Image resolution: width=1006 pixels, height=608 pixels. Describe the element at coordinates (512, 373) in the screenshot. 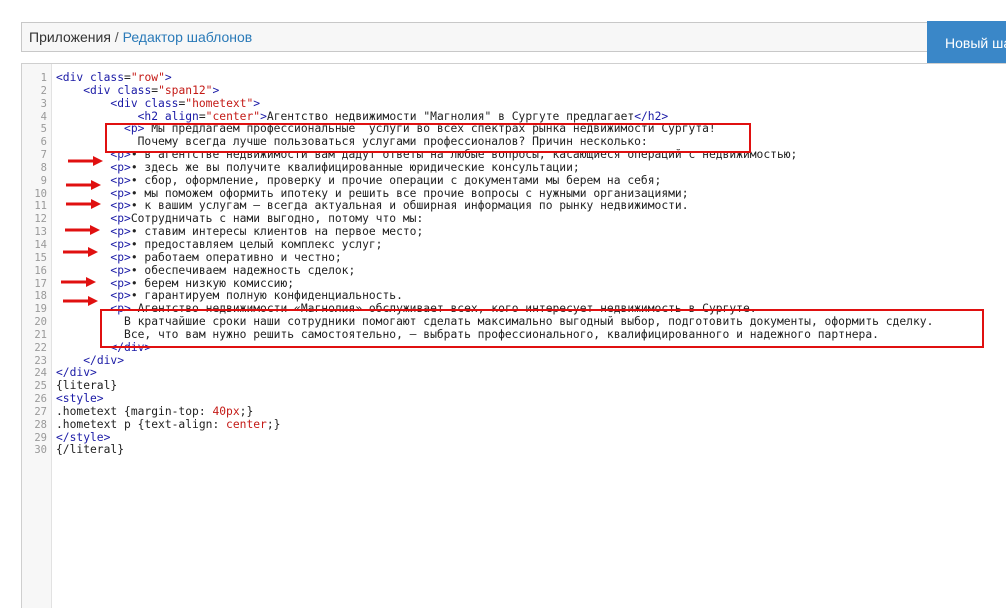

I see `code-line: 24 </div>` at that location.